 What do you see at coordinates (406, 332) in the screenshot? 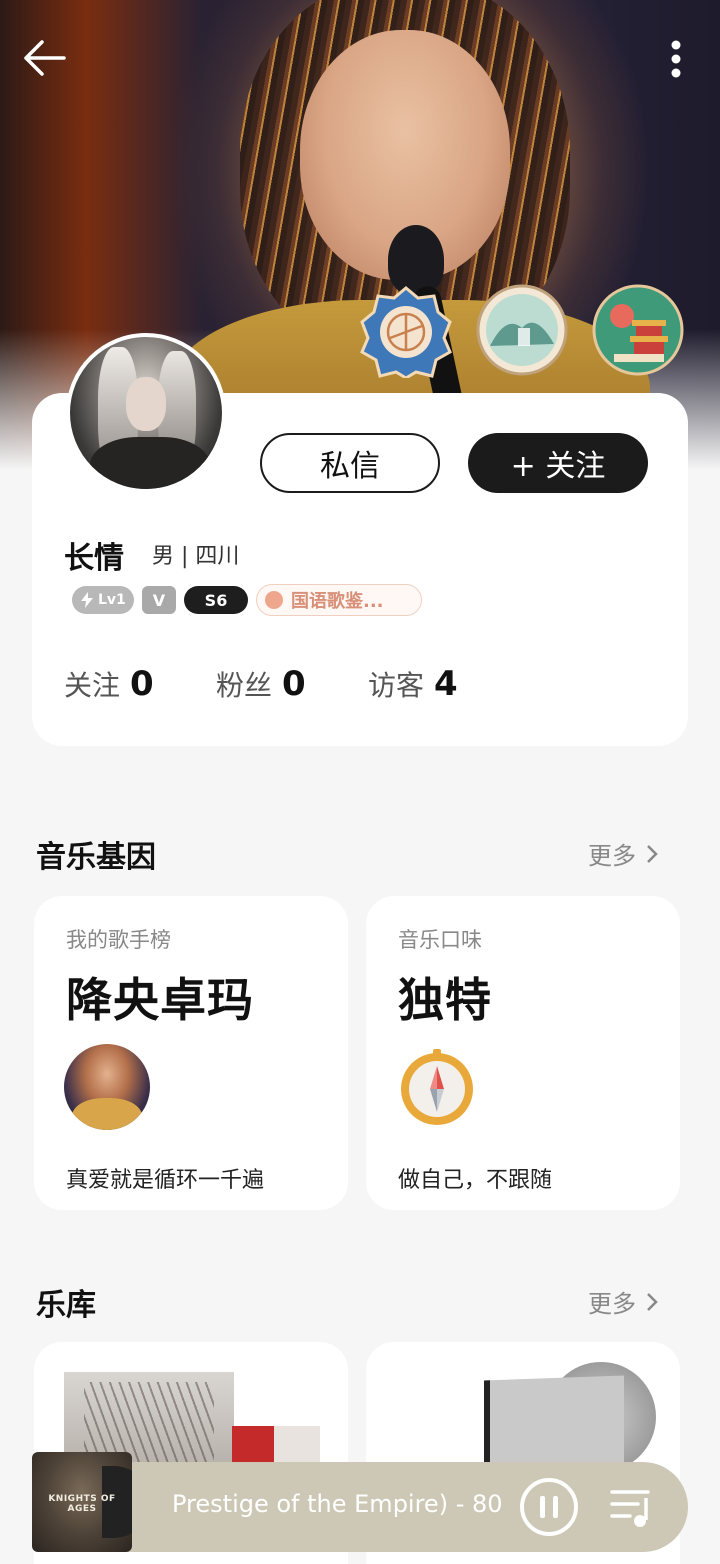
I see `astrology-medal-icon` at bounding box center [406, 332].